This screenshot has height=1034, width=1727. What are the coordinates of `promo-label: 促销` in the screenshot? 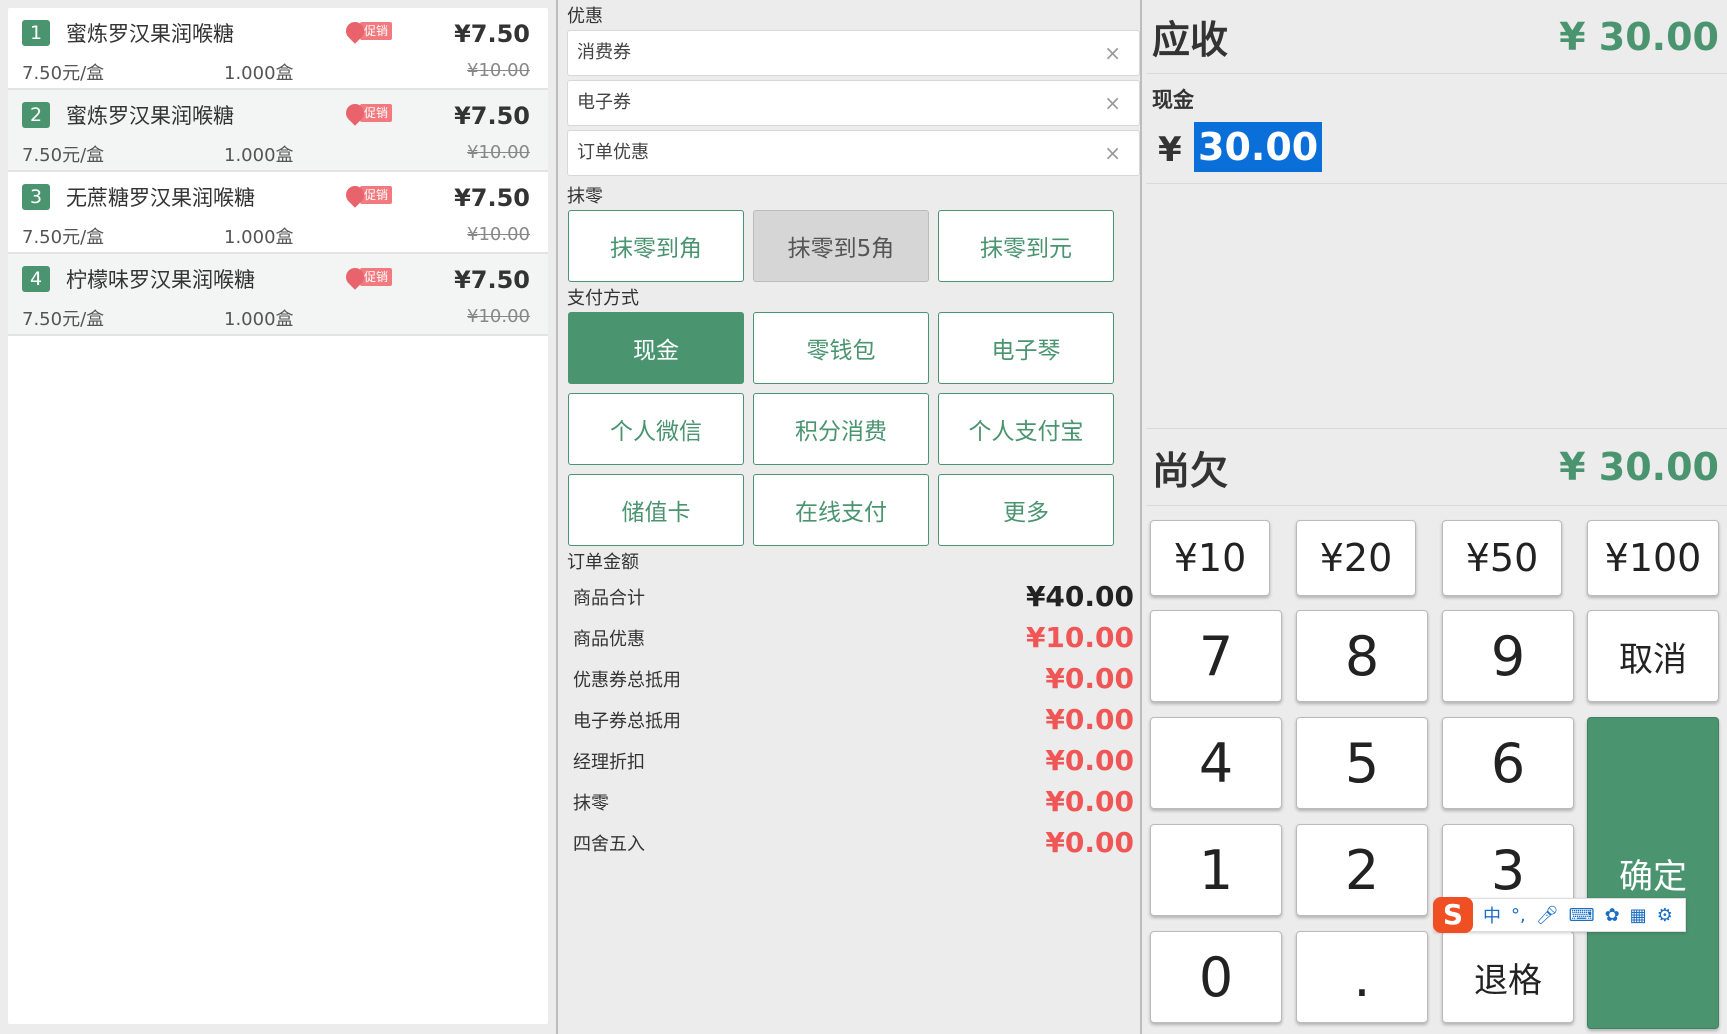 It's located at (376, 31).